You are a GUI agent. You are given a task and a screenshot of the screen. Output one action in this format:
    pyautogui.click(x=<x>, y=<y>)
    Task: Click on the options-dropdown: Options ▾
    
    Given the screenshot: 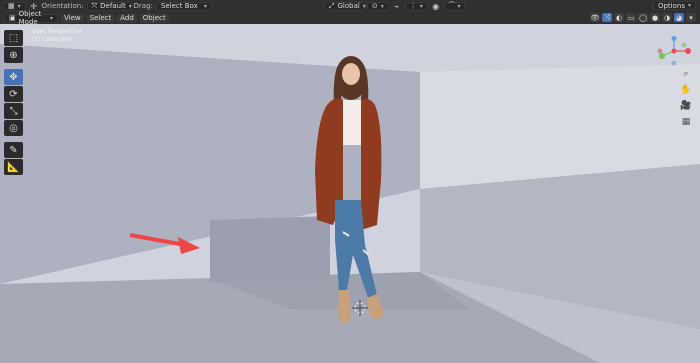 What is the action you would take?
    pyautogui.click(x=674, y=5)
    